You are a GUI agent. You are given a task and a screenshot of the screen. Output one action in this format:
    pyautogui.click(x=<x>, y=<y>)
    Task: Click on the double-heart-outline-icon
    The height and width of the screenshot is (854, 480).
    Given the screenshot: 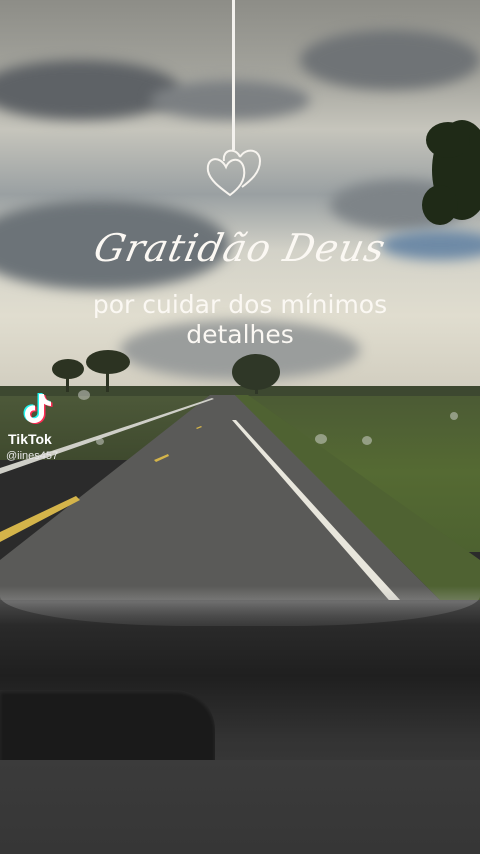 What is the action you would take?
    pyautogui.click(x=234, y=173)
    